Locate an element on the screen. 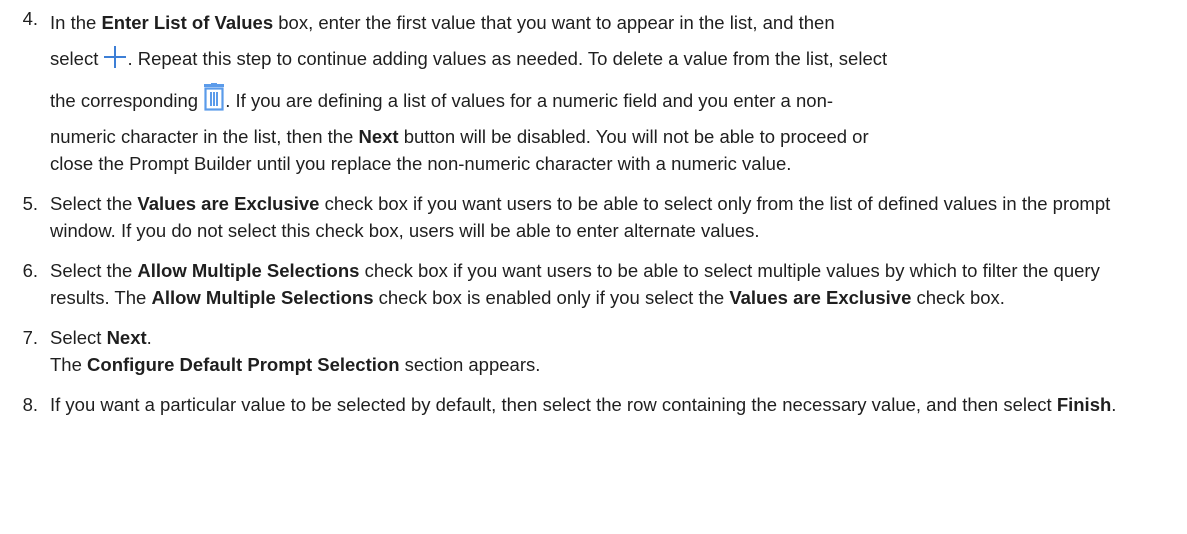 The height and width of the screenshot is (534, 1187). ui-label-enter-list-of-values: Enter List of Values is located at coordinates (187, 22).